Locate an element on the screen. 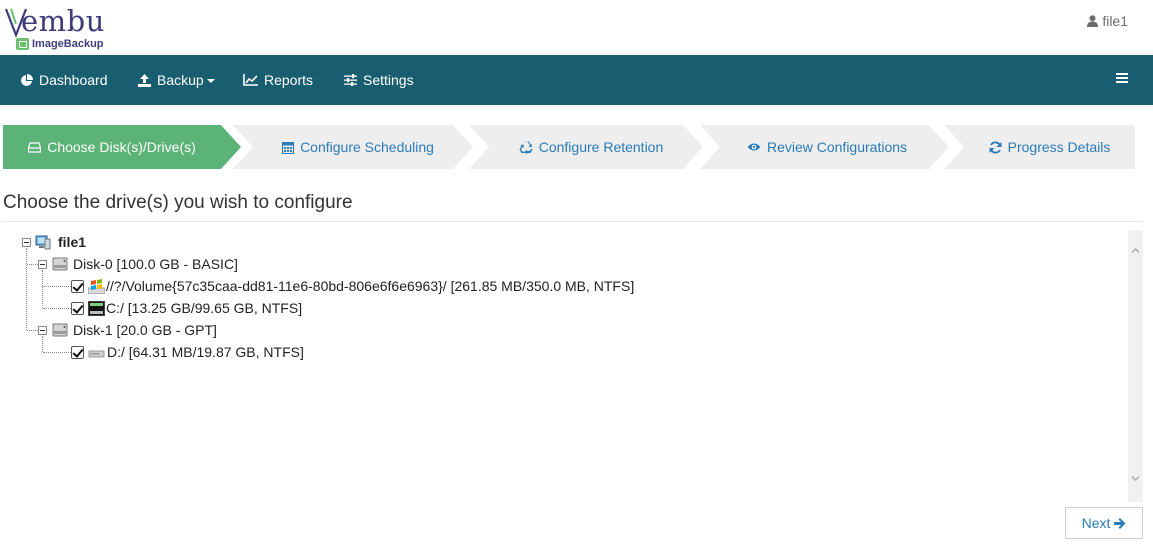 Image resolution: width=1153 pixels, height=554 pixels. upload-icon is located at coordinates (144, 80).